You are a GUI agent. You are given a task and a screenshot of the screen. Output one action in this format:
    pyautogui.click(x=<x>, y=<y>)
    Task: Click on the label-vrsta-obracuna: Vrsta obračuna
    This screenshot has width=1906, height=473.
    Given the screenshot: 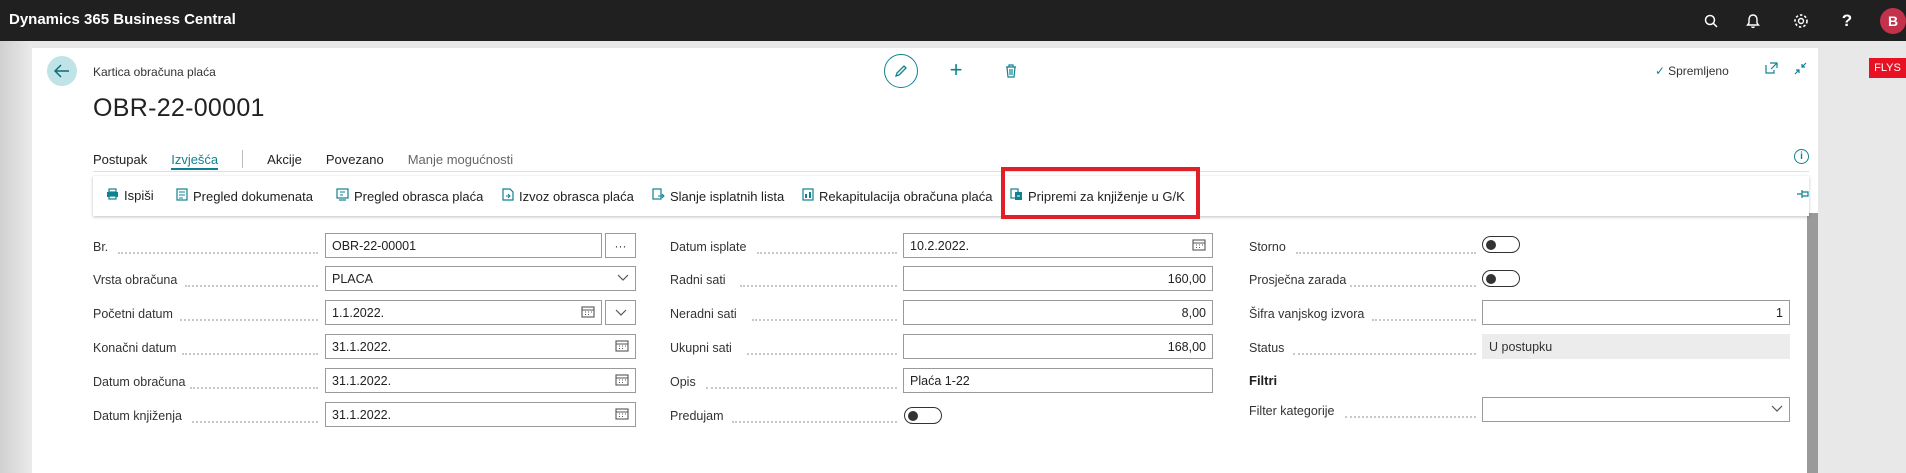 What is the action you would take?
    pyautogui.click(x=135, y=280)
    